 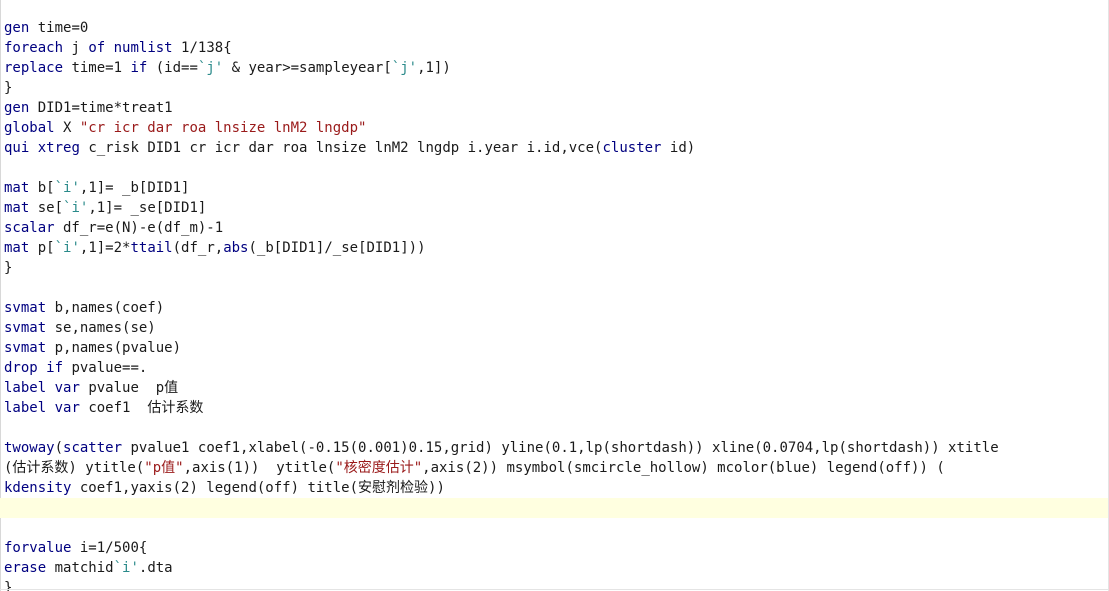 What do you see at coordinates (105, 308) in the screenshot?
I see `code-token-plain: b,names(coef)` at bounding box center [105, 308].